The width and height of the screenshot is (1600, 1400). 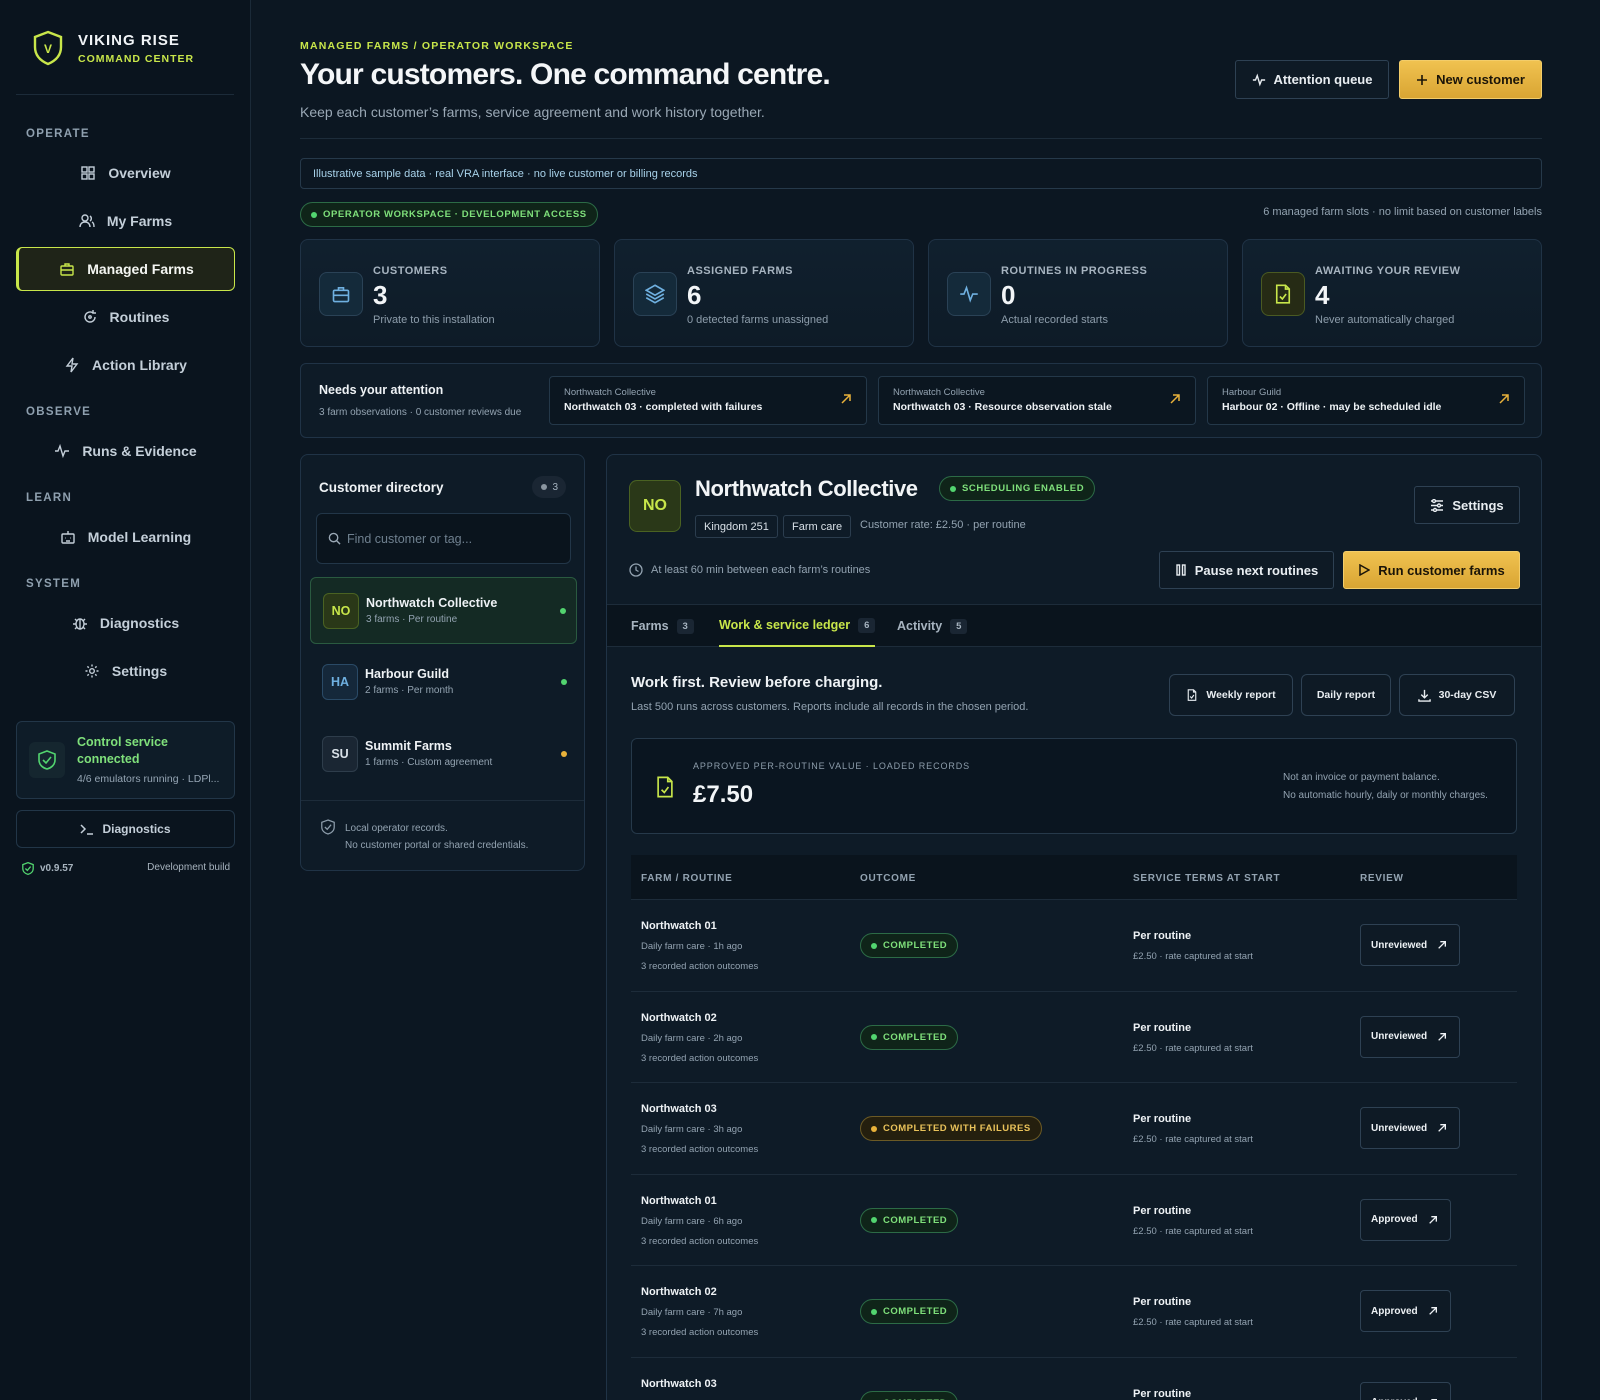 I want to click on settings-button-label: Settings, so click(x=1478, y=505).